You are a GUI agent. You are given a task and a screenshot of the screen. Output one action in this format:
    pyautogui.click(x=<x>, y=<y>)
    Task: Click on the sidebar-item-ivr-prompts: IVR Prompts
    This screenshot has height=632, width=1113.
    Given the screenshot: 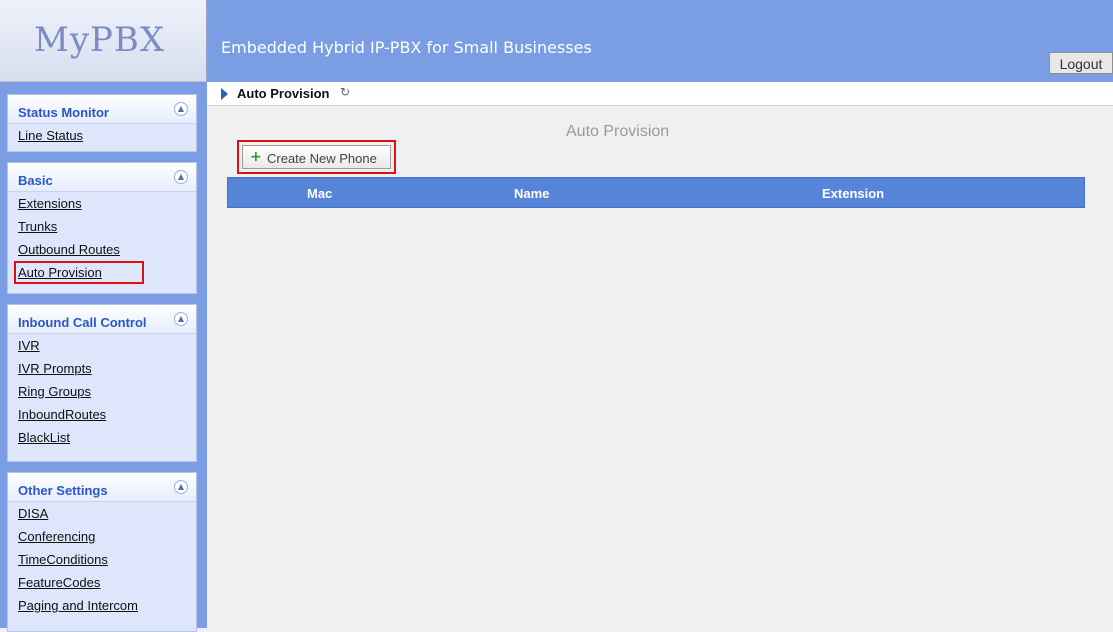 What is the action you would take?
    pyautogui.click(x=102, y=368)
    